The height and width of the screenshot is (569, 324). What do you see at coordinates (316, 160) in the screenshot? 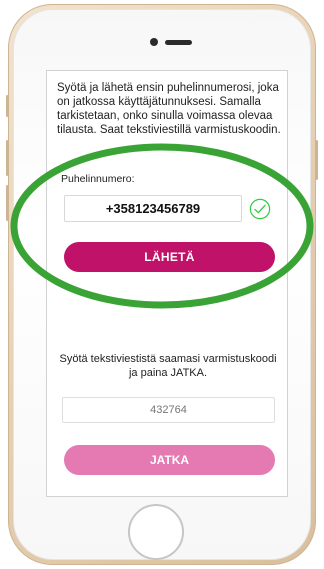
I see `power-button` at bounding box center [316, 160].